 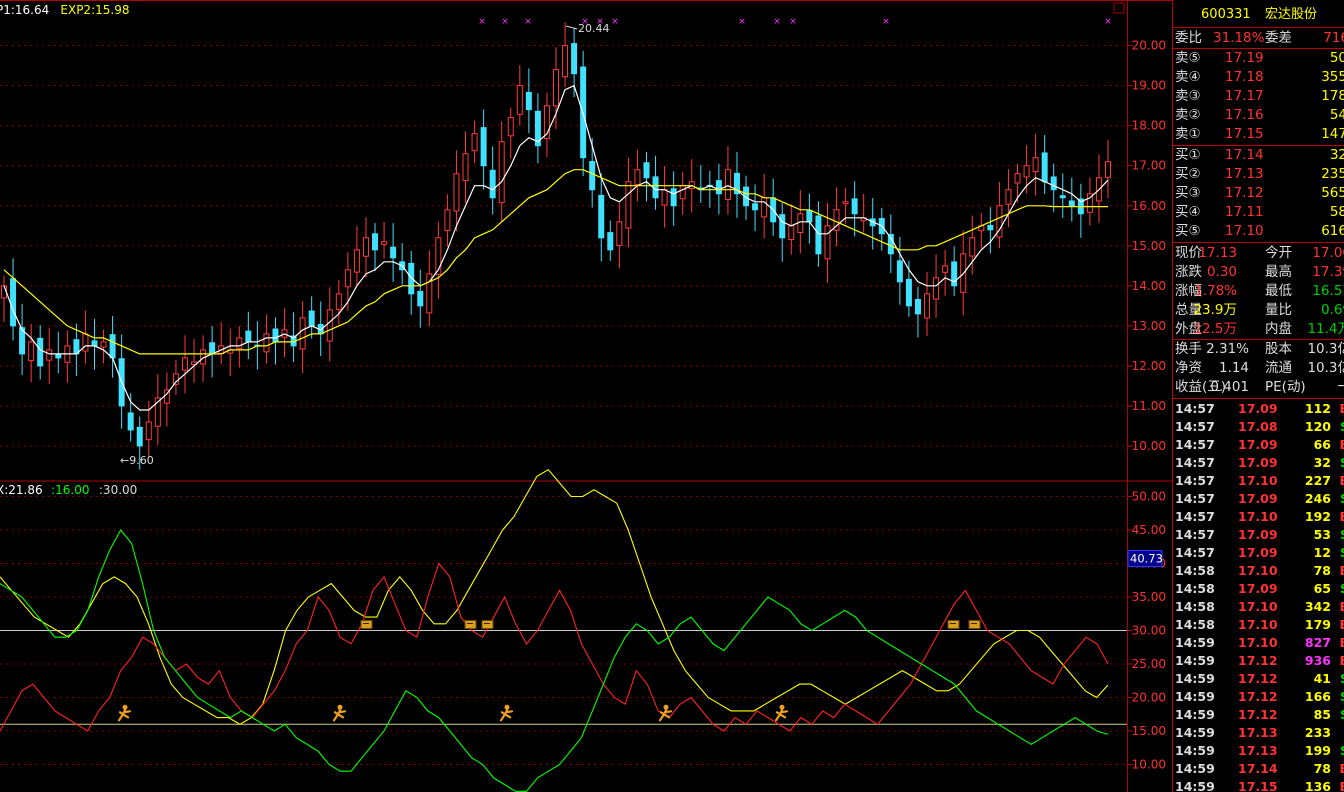 I want to click on tick-row: 14:59 17.12 85 S, so click(x=1258, y=715).